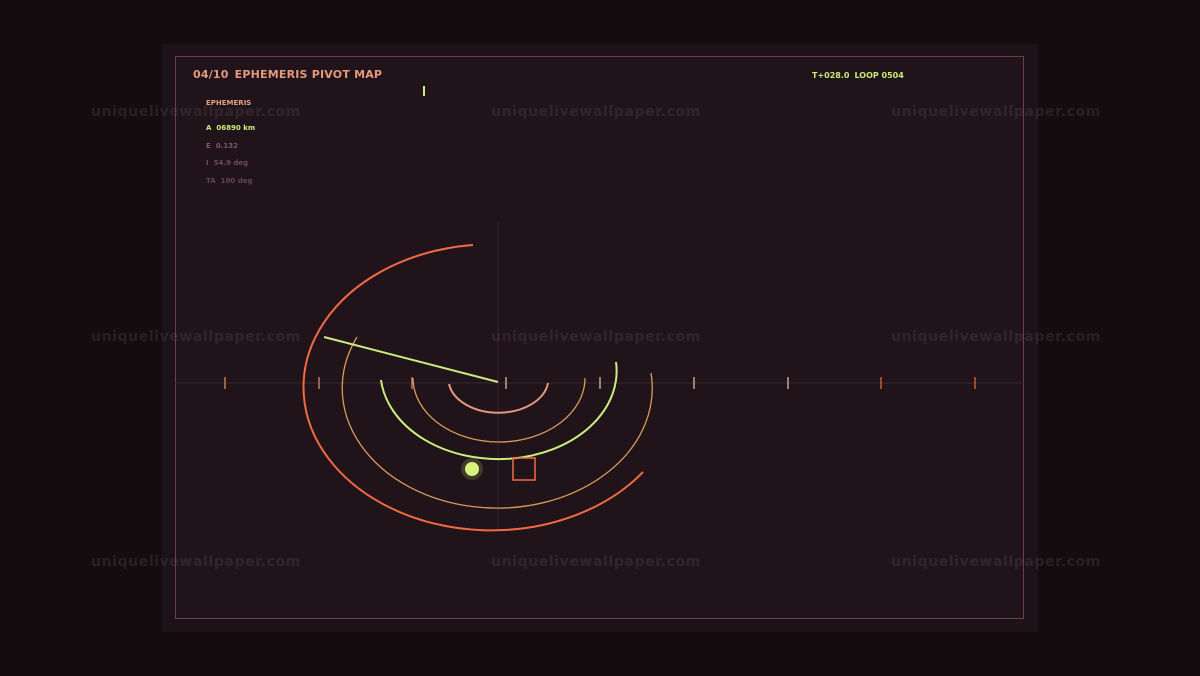  I want to click on active-orbit-ring, so click(499, 411).